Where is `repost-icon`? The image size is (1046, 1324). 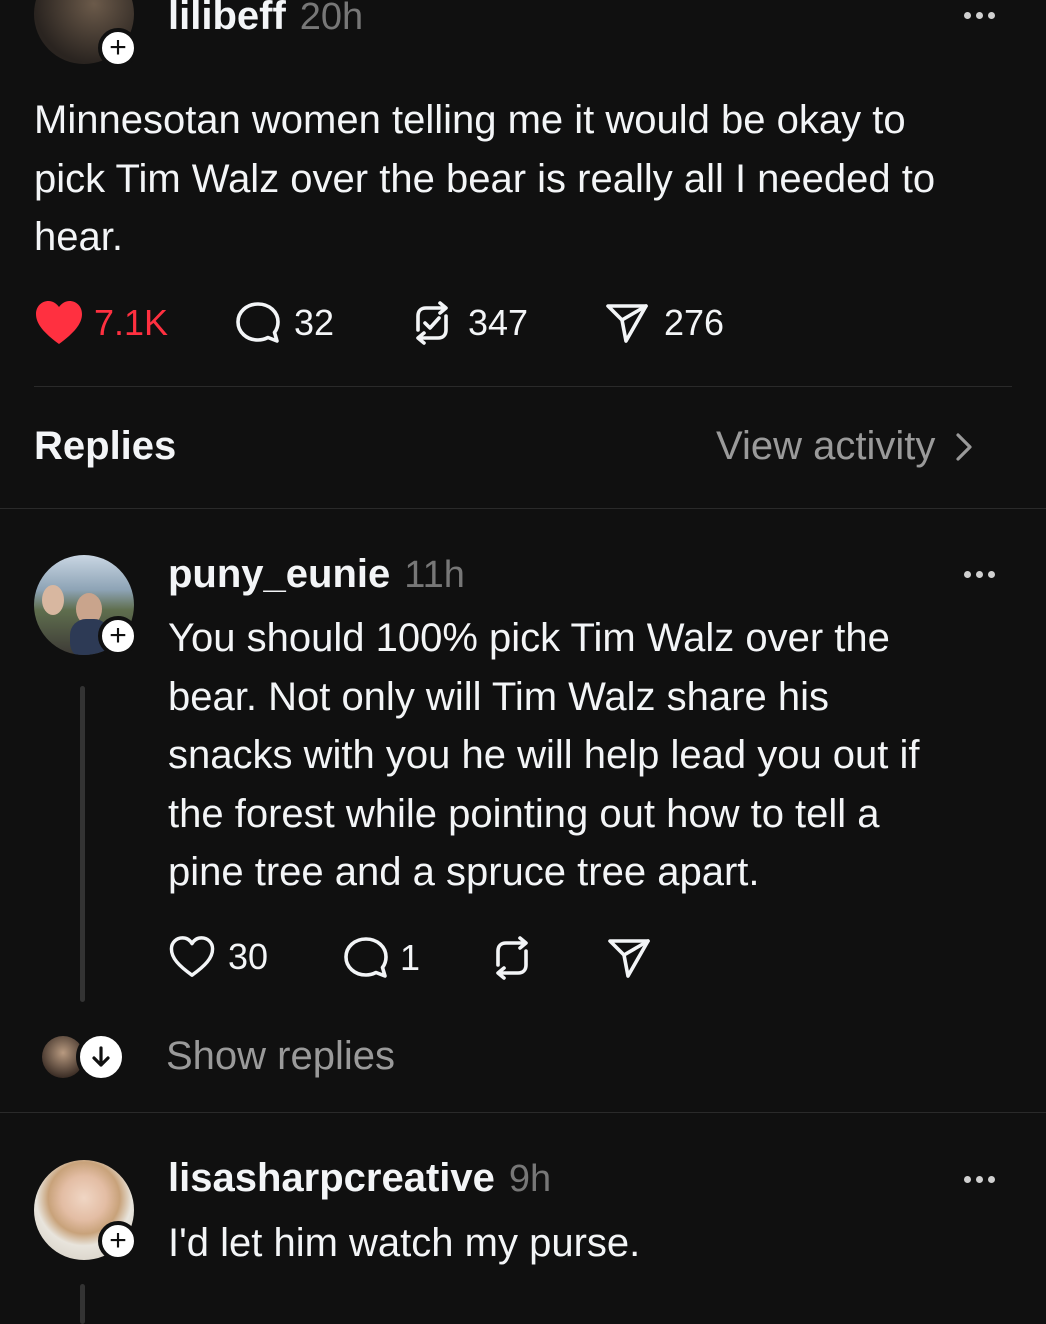
repost-icon is located at coordinates (512, 958).